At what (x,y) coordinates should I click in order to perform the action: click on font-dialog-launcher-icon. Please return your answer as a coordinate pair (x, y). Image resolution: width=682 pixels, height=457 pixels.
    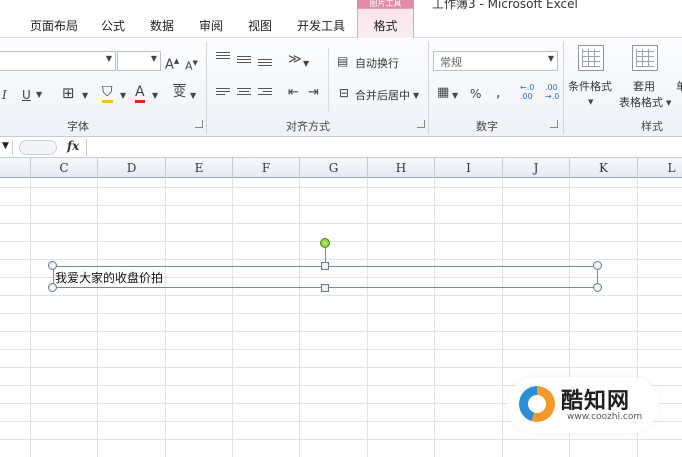
    Looking at the image, I should click on (199, 124).